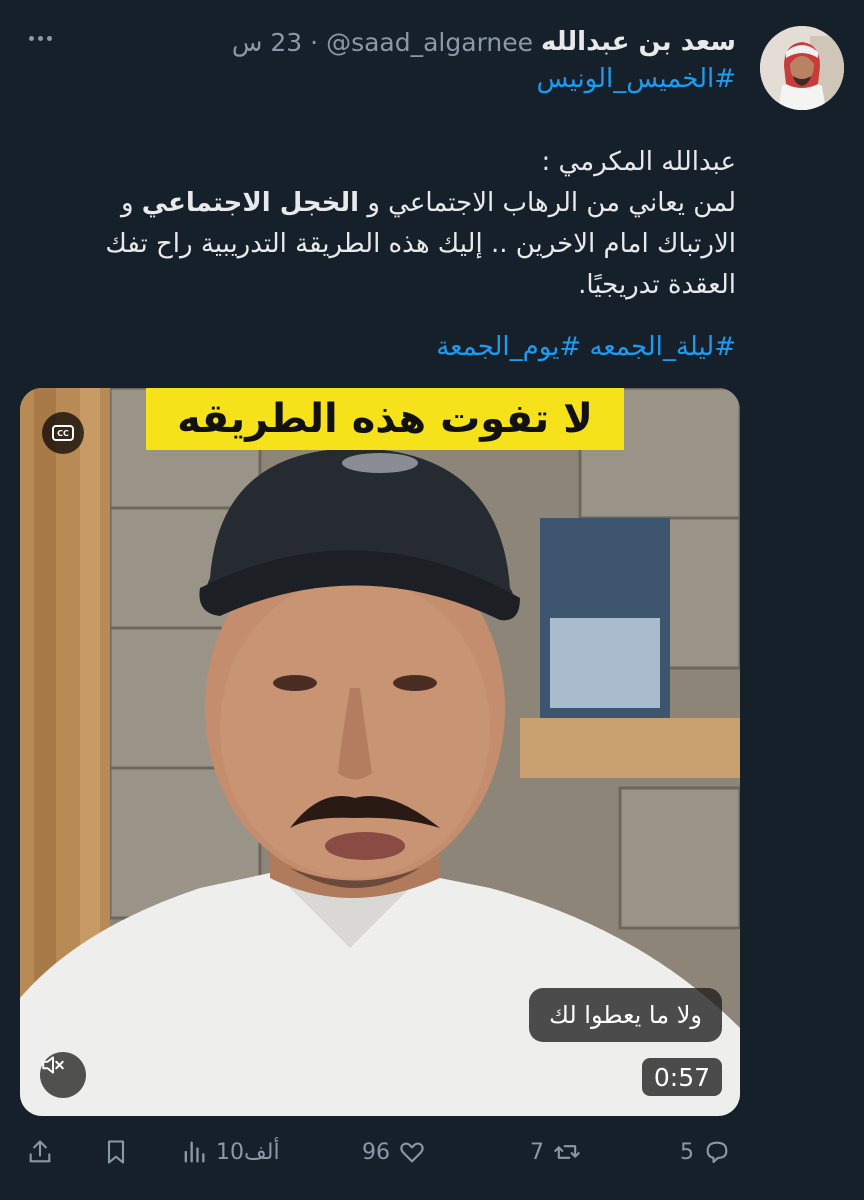 This screenshot has width=864, height=1200. What do you see at coordinates (636, 79) in the screenshot?
I see `hashtag-top: #الخميس_الونيس` at bounding box center [636, 79].